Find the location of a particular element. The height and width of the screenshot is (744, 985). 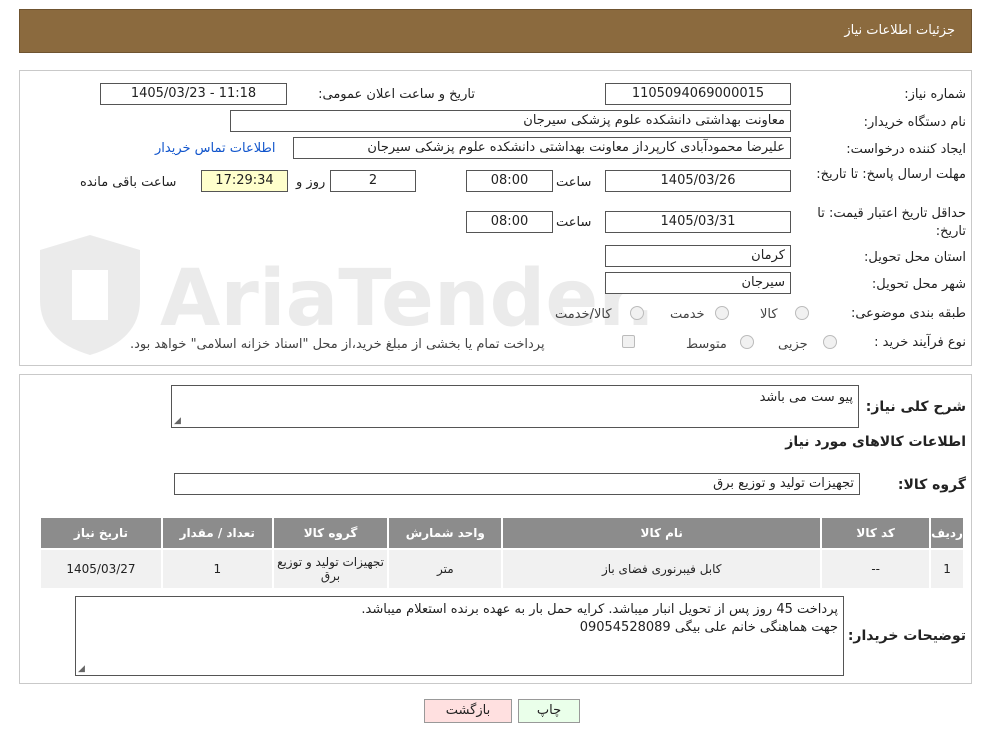

buyer-label: نام دستگاه خریدار: is located at coordinates (914, 122).